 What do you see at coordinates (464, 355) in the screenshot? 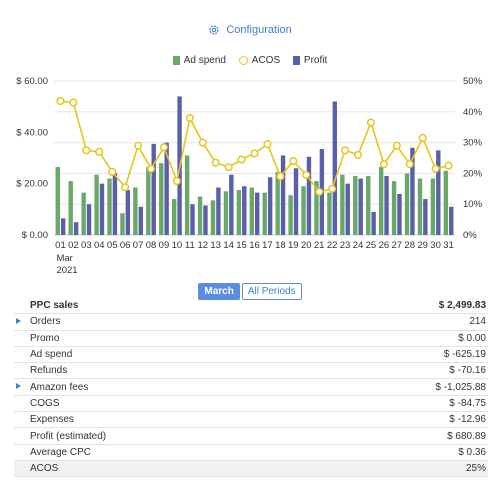
I see `summary-row-value: $ -625.19` at bounding box center [464, 355].